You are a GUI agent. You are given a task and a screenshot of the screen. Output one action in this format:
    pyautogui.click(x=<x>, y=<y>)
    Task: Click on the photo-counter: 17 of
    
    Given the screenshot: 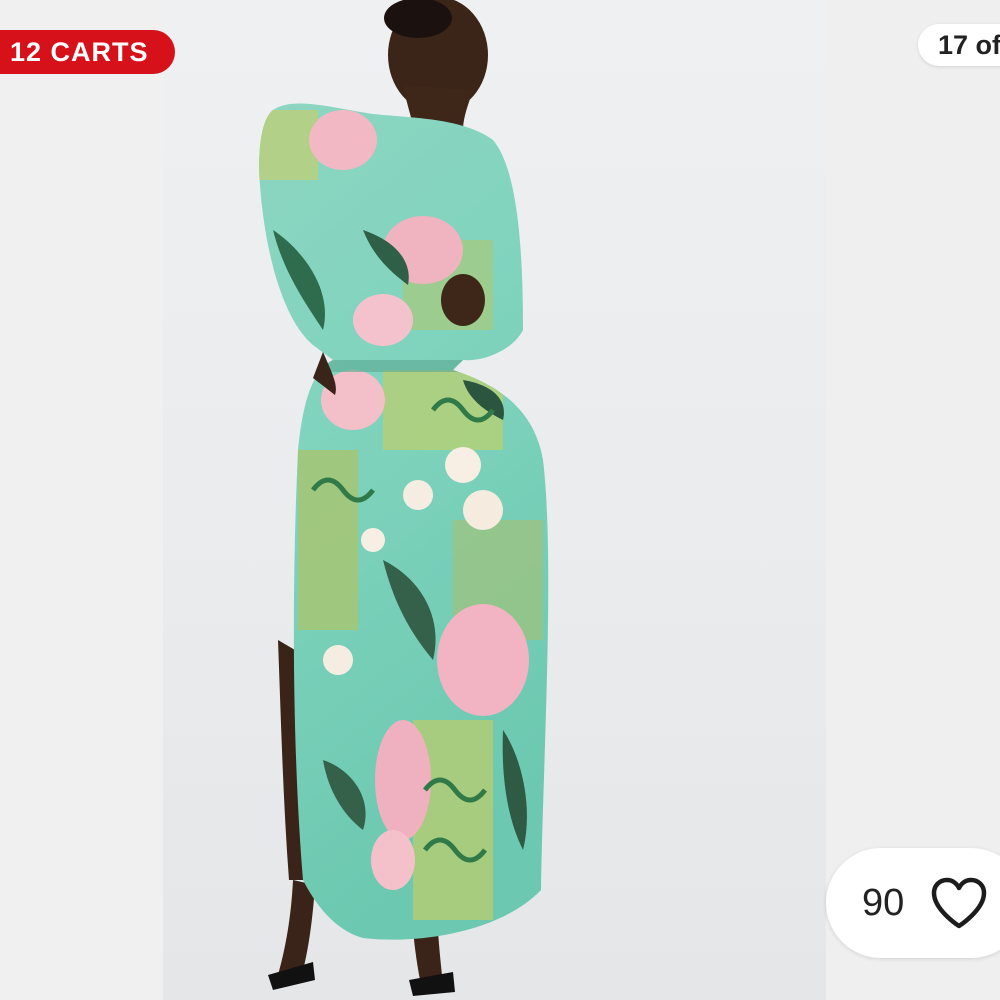 What is the action you would take?
    pyautogui.click(x=959, y=45)
    